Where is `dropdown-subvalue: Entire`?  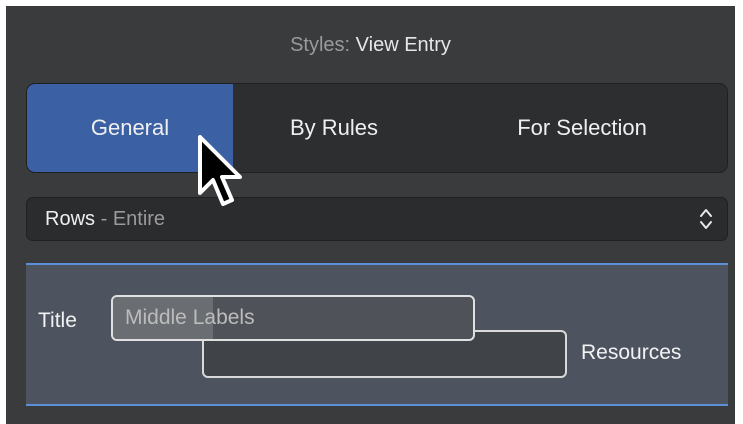 dropdown-subvalue: Entire is located at coordinates (139, 219).